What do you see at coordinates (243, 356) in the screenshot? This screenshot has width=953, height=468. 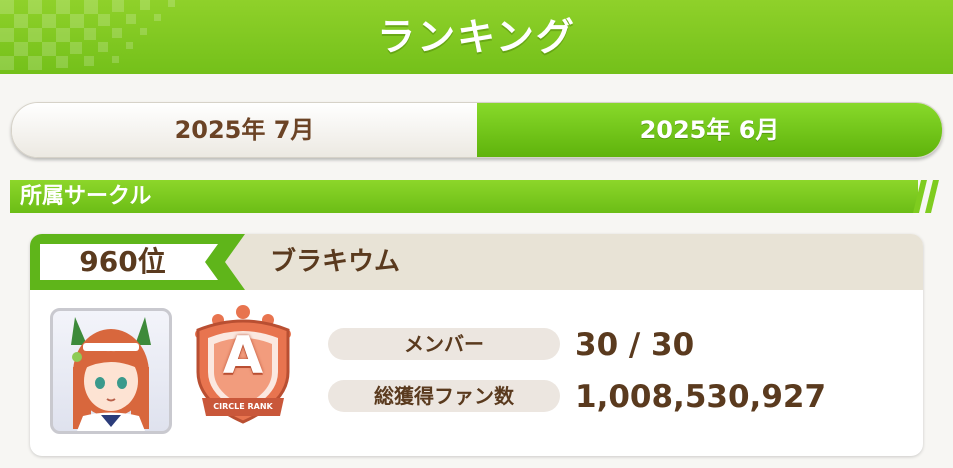 I see `emblem-letter: A` at bounding box center [243, 356].